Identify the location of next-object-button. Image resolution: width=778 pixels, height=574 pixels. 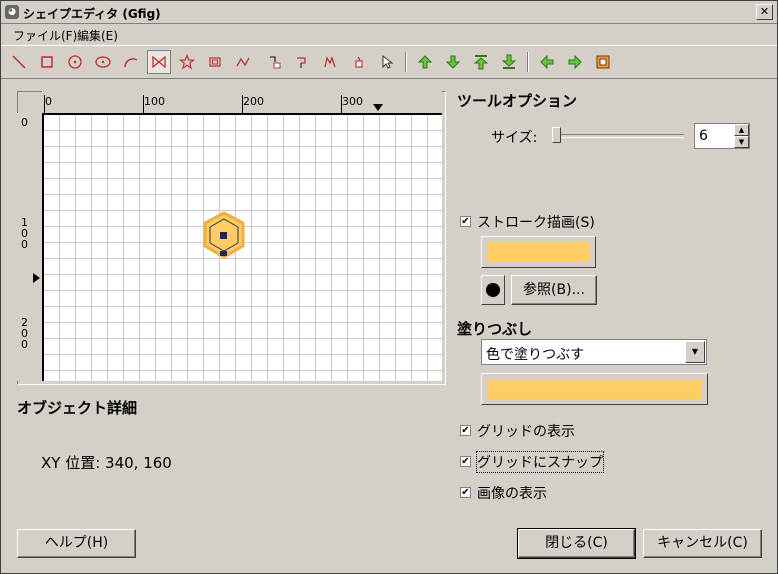
(575, 62).